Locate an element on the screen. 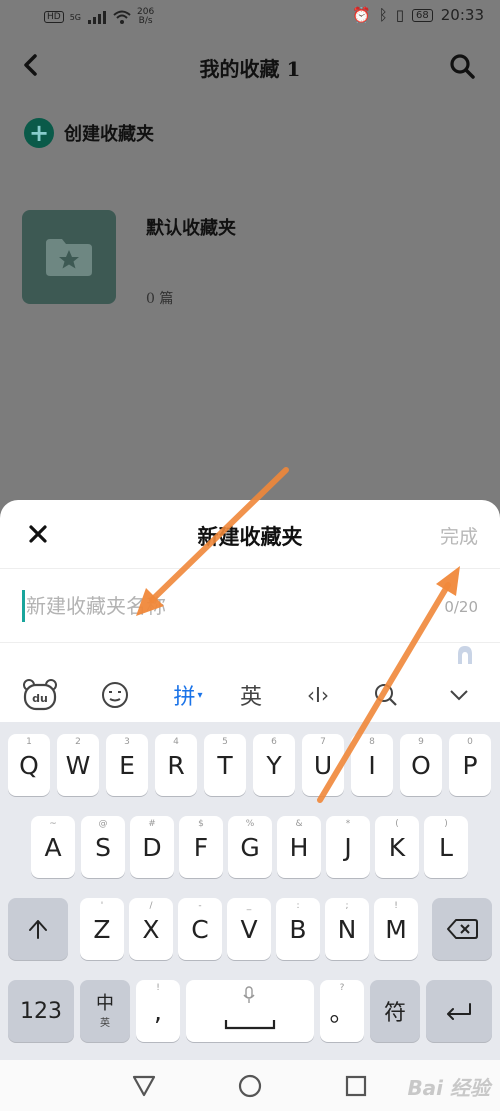 Image resolution: width=500 pixels, height=1111 pixels. folder-name-input is located at coordinates (221, 606).